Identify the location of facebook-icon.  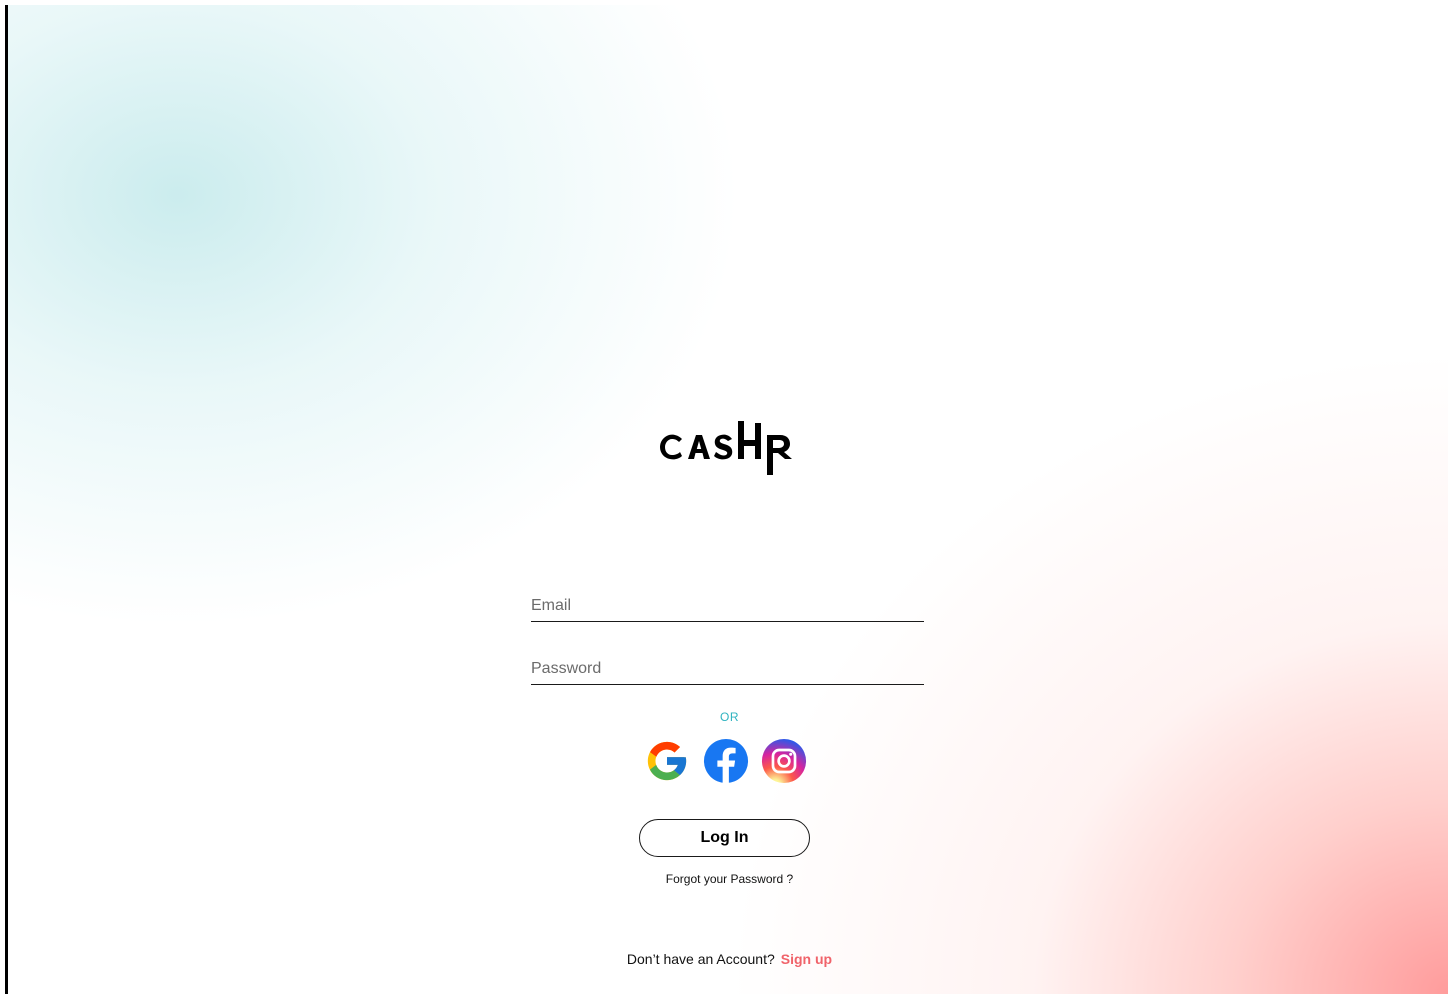
(726, 761).